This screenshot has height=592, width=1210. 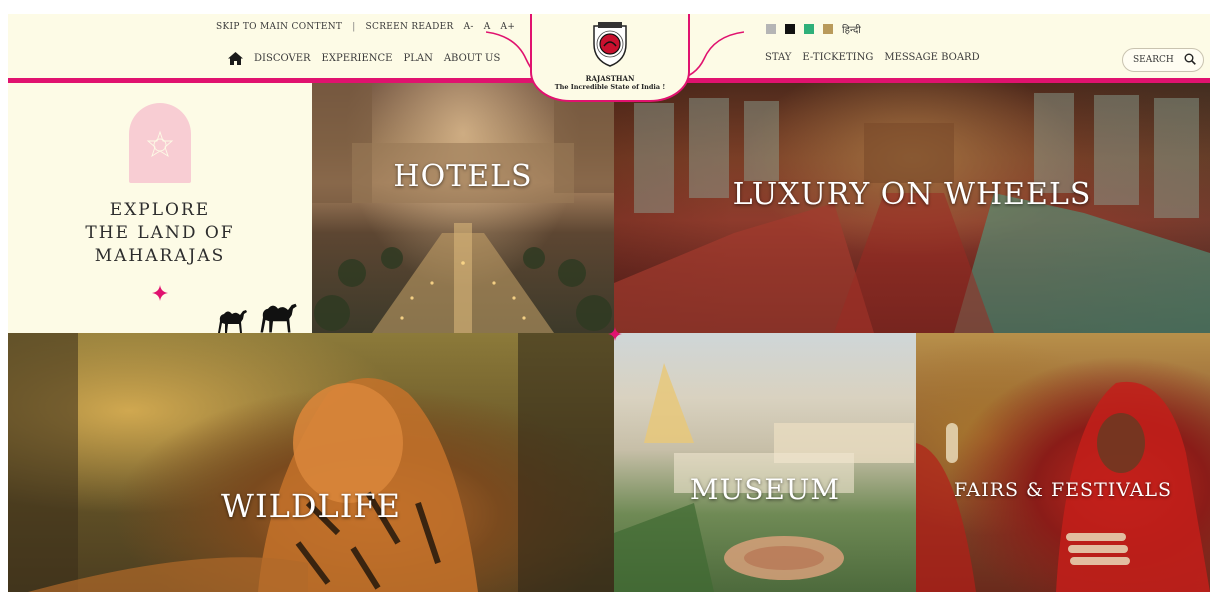 I want to click on museum-jantar-mantar-image, so click(x=764, y=477).